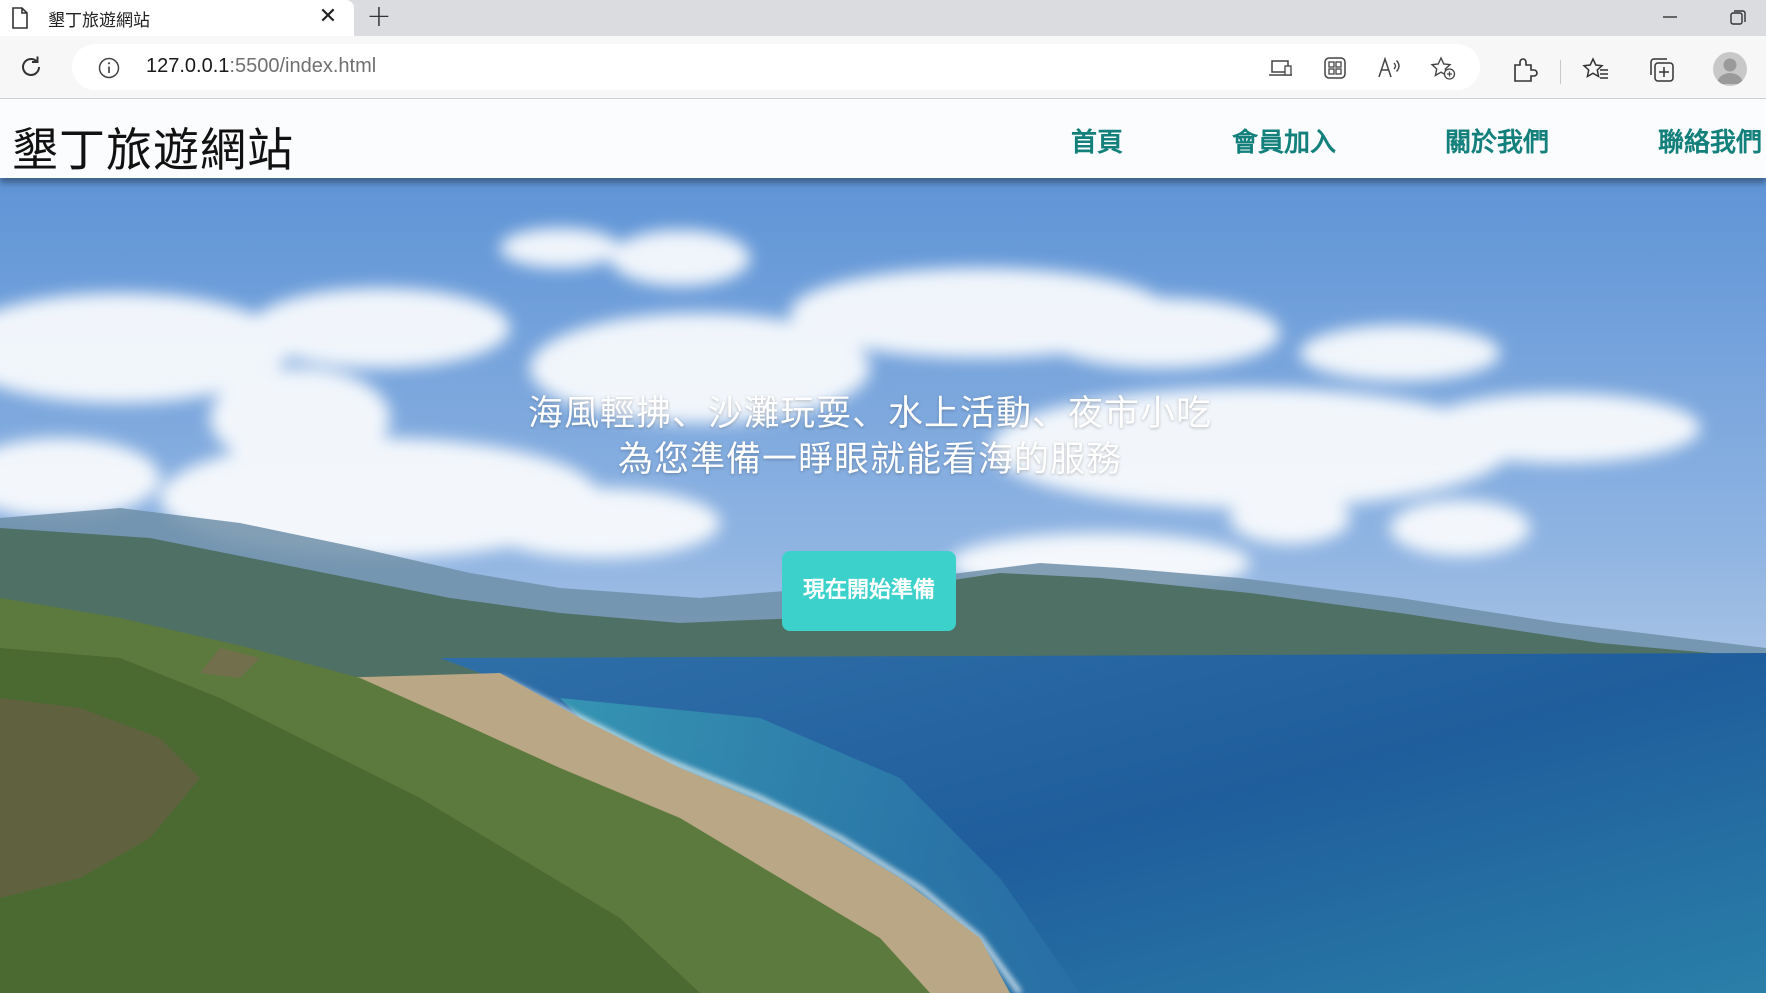 The image size is (1766, 993). I want to click on toolbar-separator, so click(1560, 72).